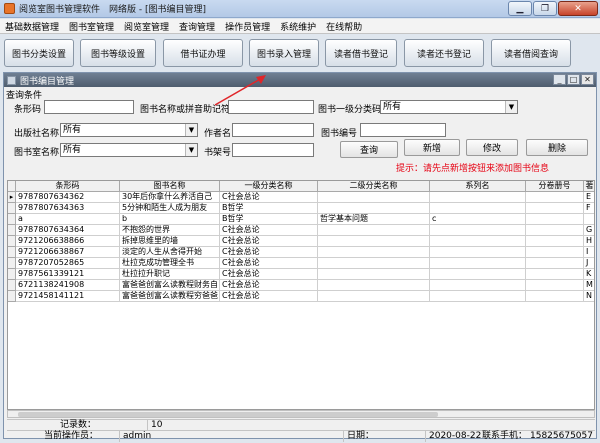  I want to click on table-row: ▸ 9787807634362 30年后你拿什么养活自己 C社会总论 E, so click(301, 197).